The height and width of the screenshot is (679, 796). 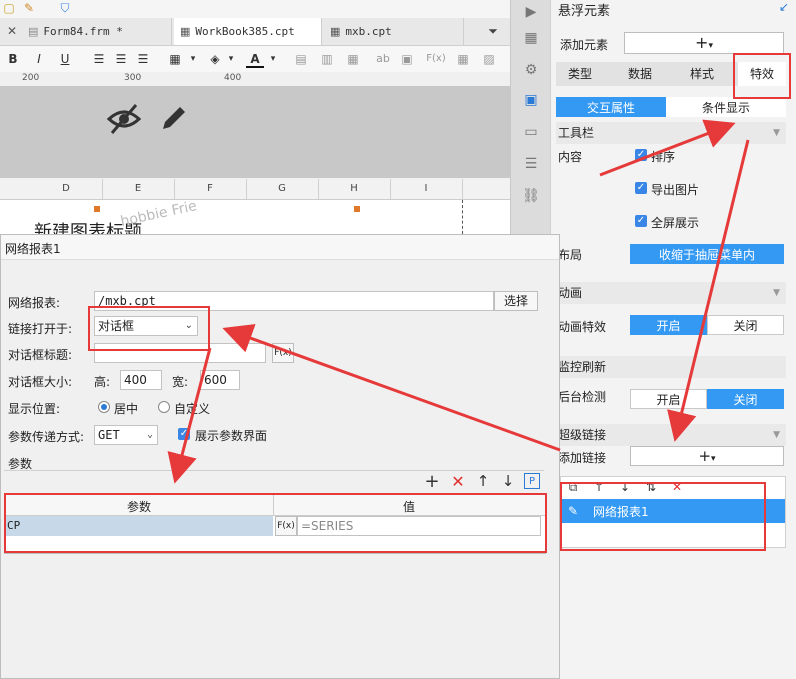 What do you see at coordinates (189, 415) in the screenshot?
I see `arrow-to-params` at bounding box center [189, 415].